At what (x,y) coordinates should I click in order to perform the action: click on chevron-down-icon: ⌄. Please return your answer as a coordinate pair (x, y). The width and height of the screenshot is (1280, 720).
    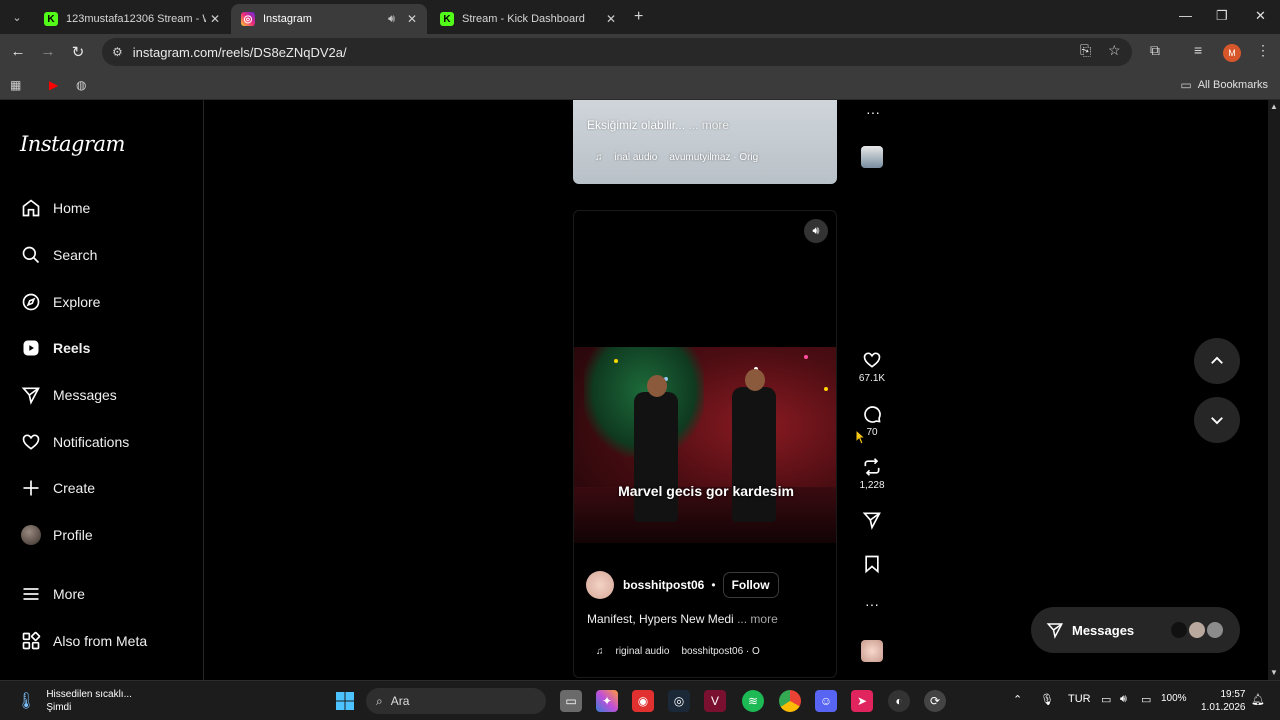
    Looking at the image, I should click on (17, 17).